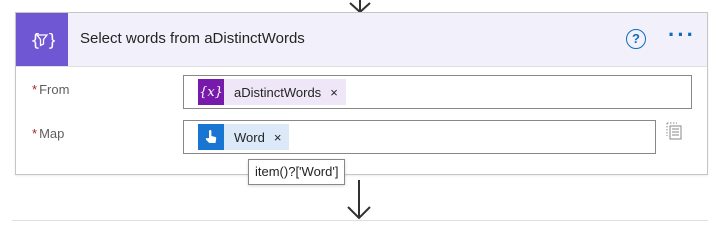  I want to click on from-token: {x} aDistinctWords ×, so click(272, 92).